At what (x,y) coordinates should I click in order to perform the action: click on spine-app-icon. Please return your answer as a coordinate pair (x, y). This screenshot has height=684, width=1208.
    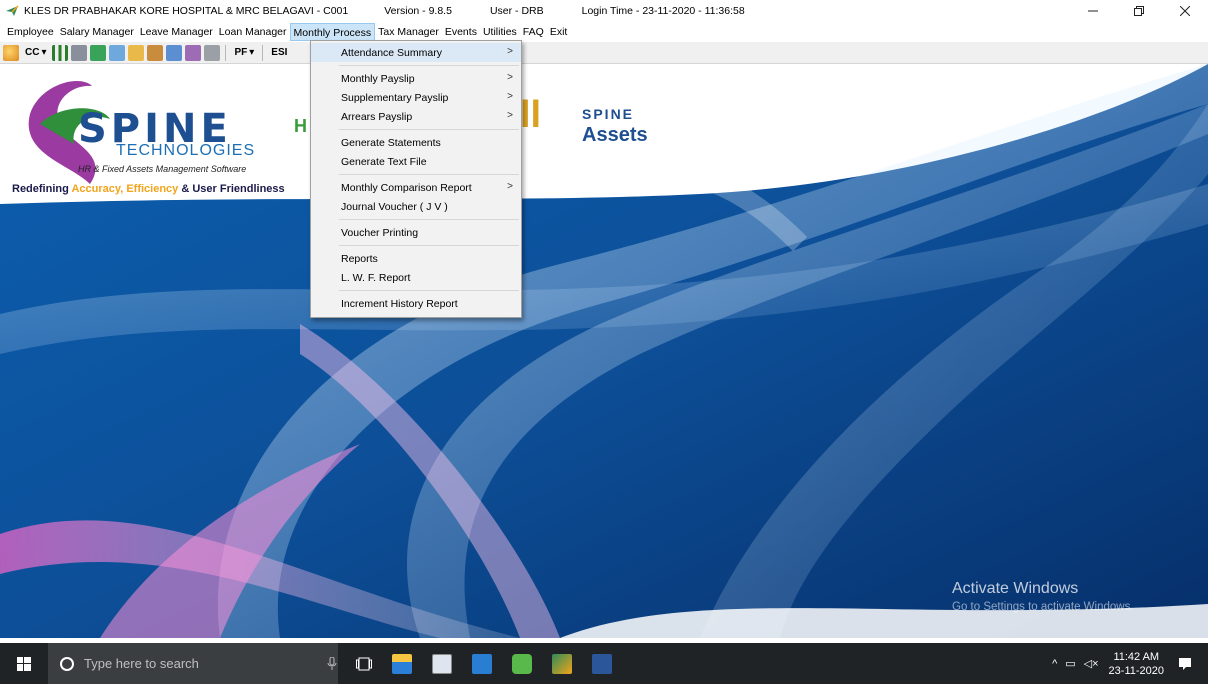
    Looking at the image, I should click on (562, 663).